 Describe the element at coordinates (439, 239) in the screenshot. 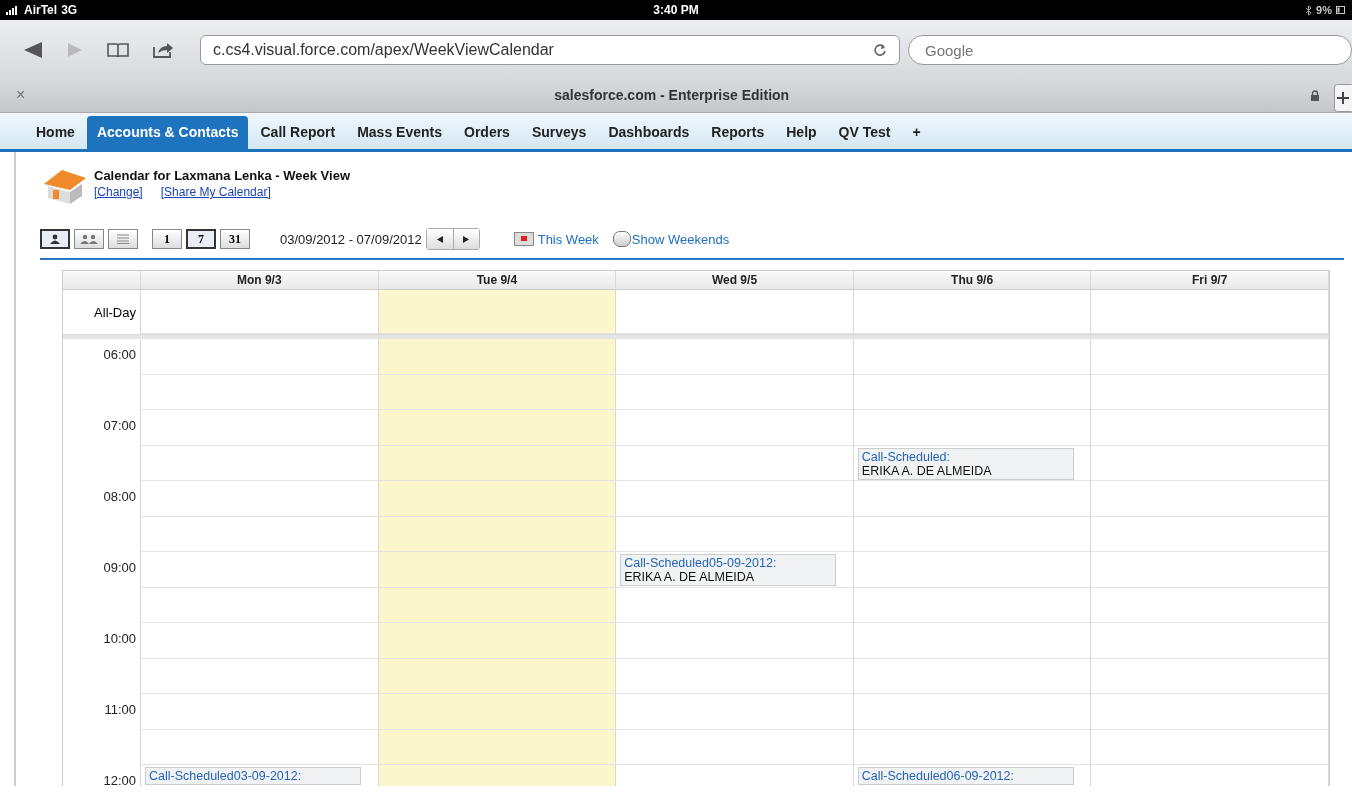

I see `previous-week-button` at that location.